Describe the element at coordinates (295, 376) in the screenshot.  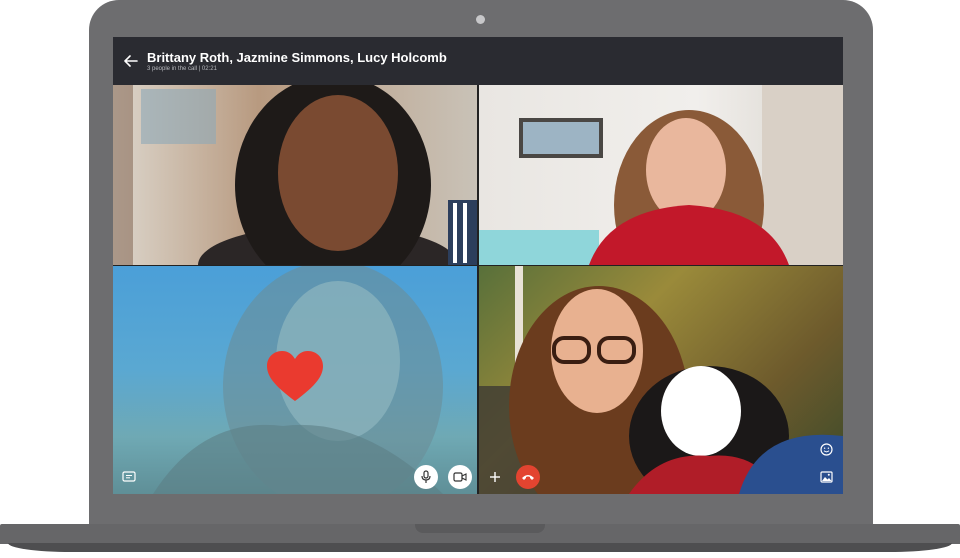
I see `heart-reaction-icon` at that location.